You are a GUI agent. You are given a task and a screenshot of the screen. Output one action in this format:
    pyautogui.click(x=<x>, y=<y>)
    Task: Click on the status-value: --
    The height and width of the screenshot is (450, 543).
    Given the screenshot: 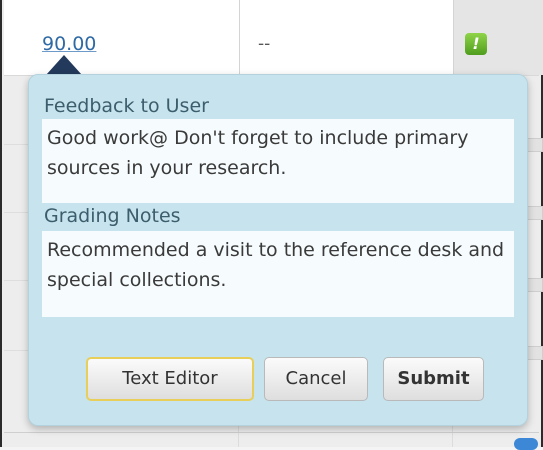 What is the action you would take?
    pyautogui.click(x=264, y=44)
    